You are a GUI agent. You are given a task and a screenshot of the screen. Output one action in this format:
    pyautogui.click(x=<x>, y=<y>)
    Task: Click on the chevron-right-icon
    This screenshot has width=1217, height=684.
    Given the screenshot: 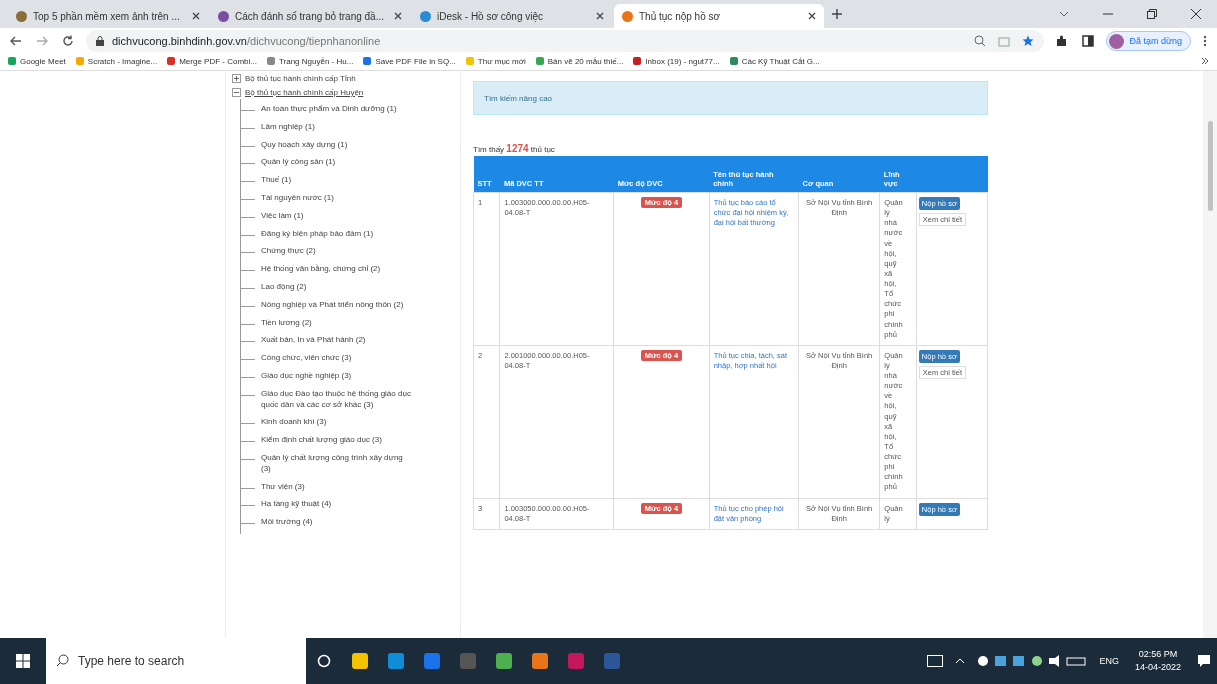 What is the action you would take?
    pyautogui.click(x=1205, y=61)
    